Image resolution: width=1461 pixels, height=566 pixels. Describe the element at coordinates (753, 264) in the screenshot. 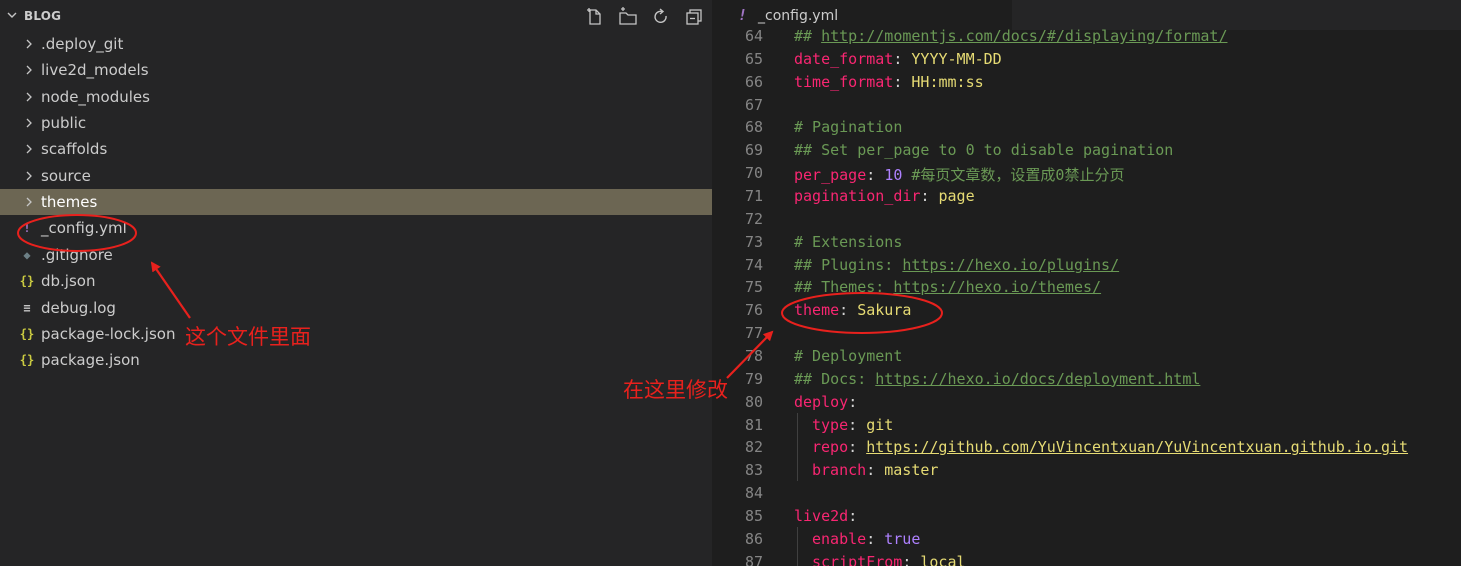

I see `line-number: 74` at that location.